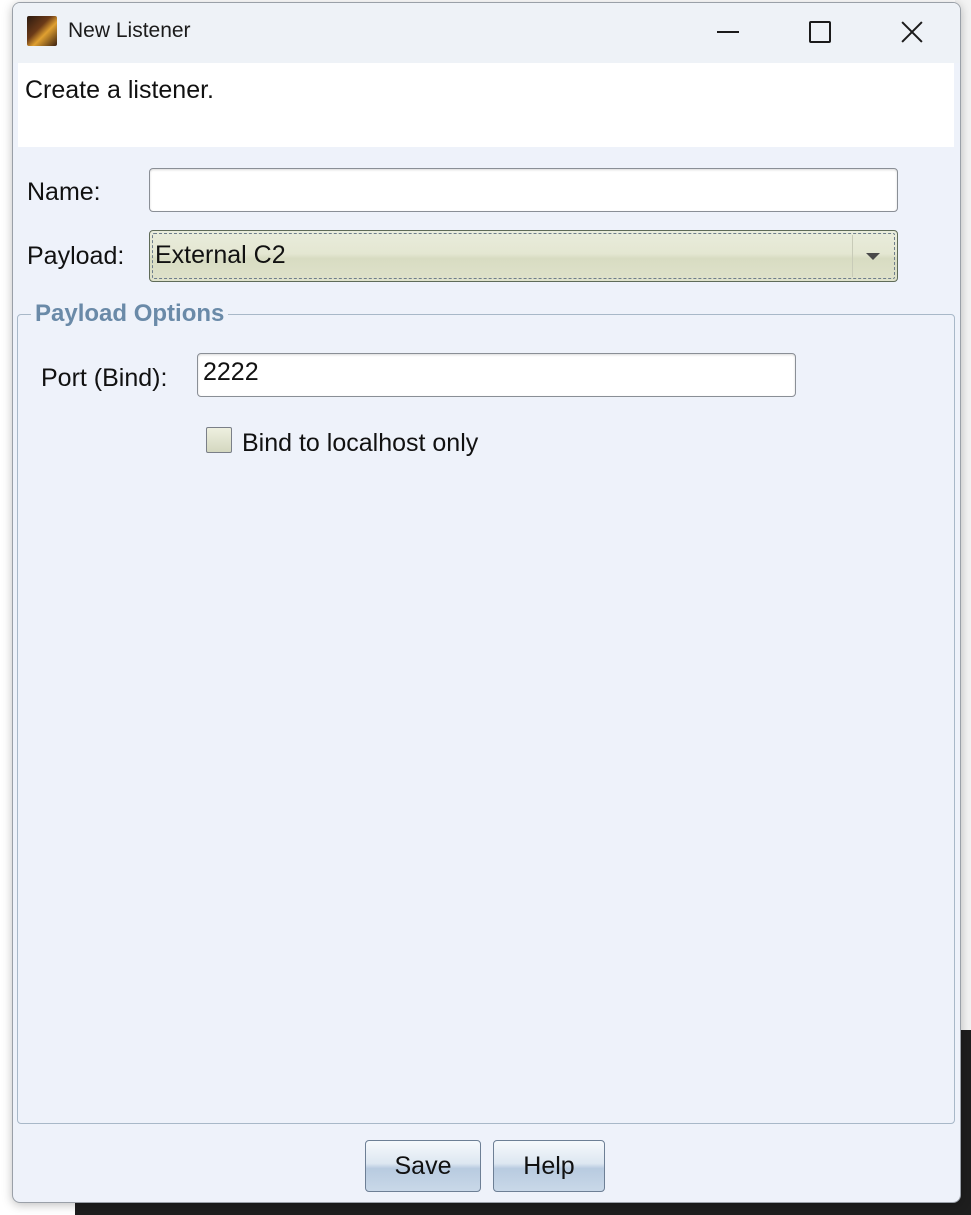  Describe the element at coordinates (104, 378) in the screenshot. I see `port-label: Port (Bind):` at that location.